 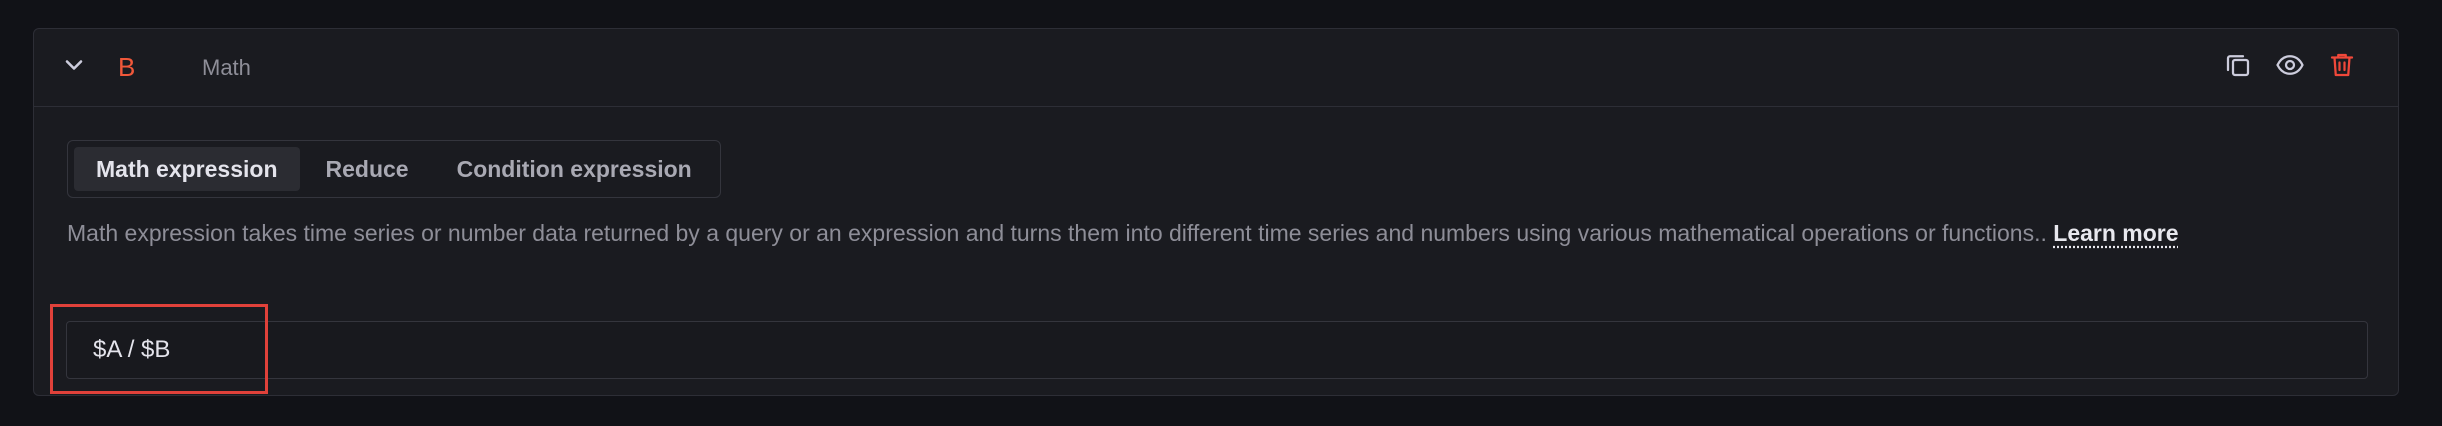 What do you see at coordinates (367, 169) in the screenshot?
I see `tab-reduce: Reduce` at bounding box center [367, 169].